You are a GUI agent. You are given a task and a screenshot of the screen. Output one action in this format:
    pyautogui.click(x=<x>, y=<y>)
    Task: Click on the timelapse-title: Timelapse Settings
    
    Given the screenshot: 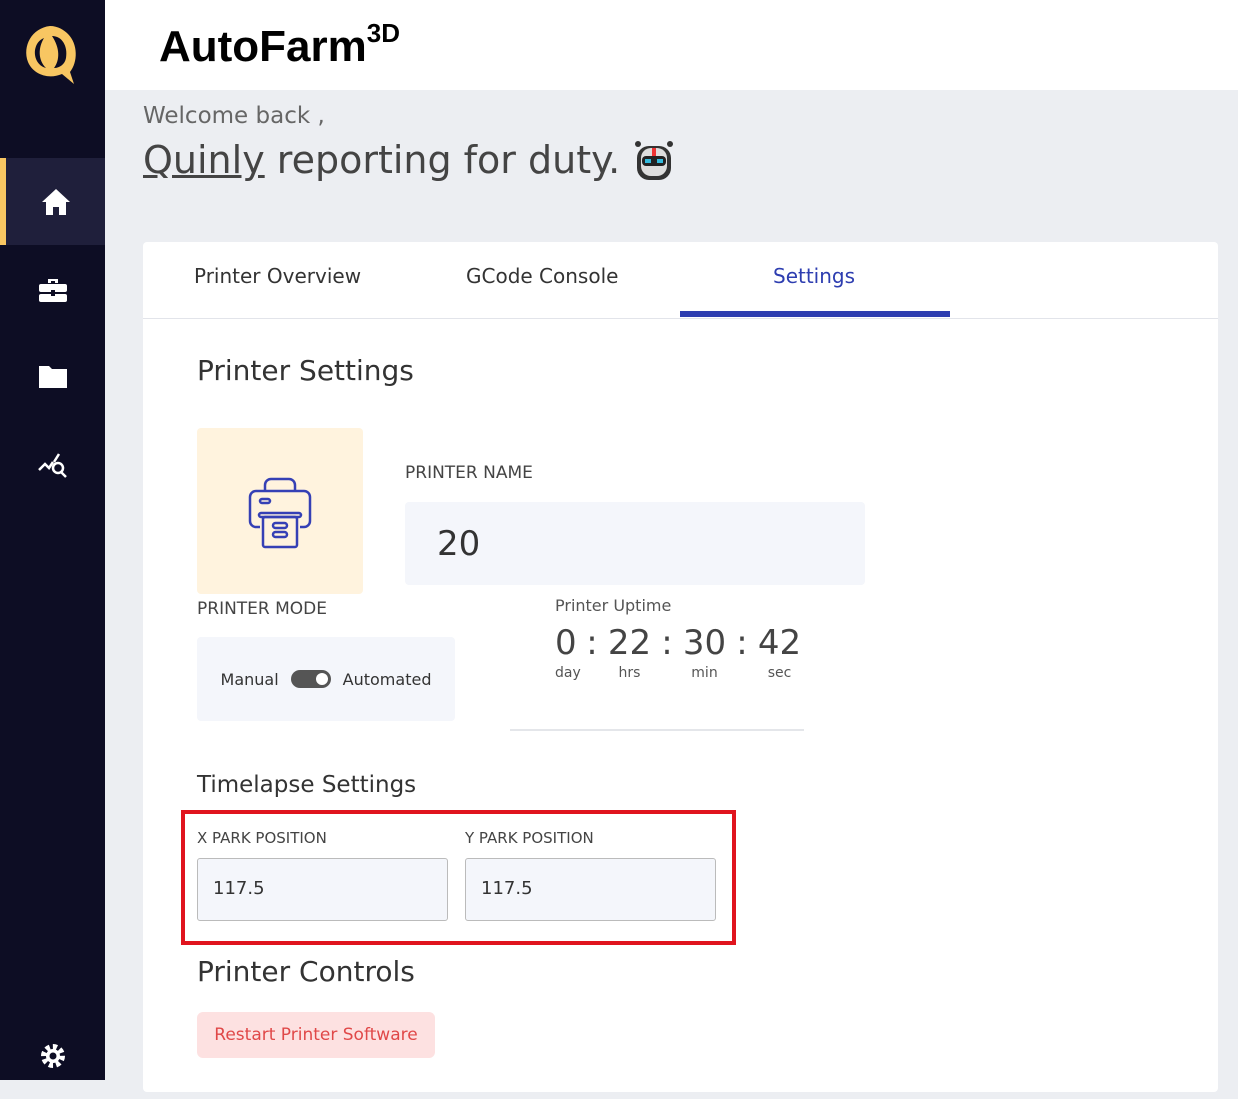 What is the action you would take?
    pyautogui.click(x=307, y=785)
    